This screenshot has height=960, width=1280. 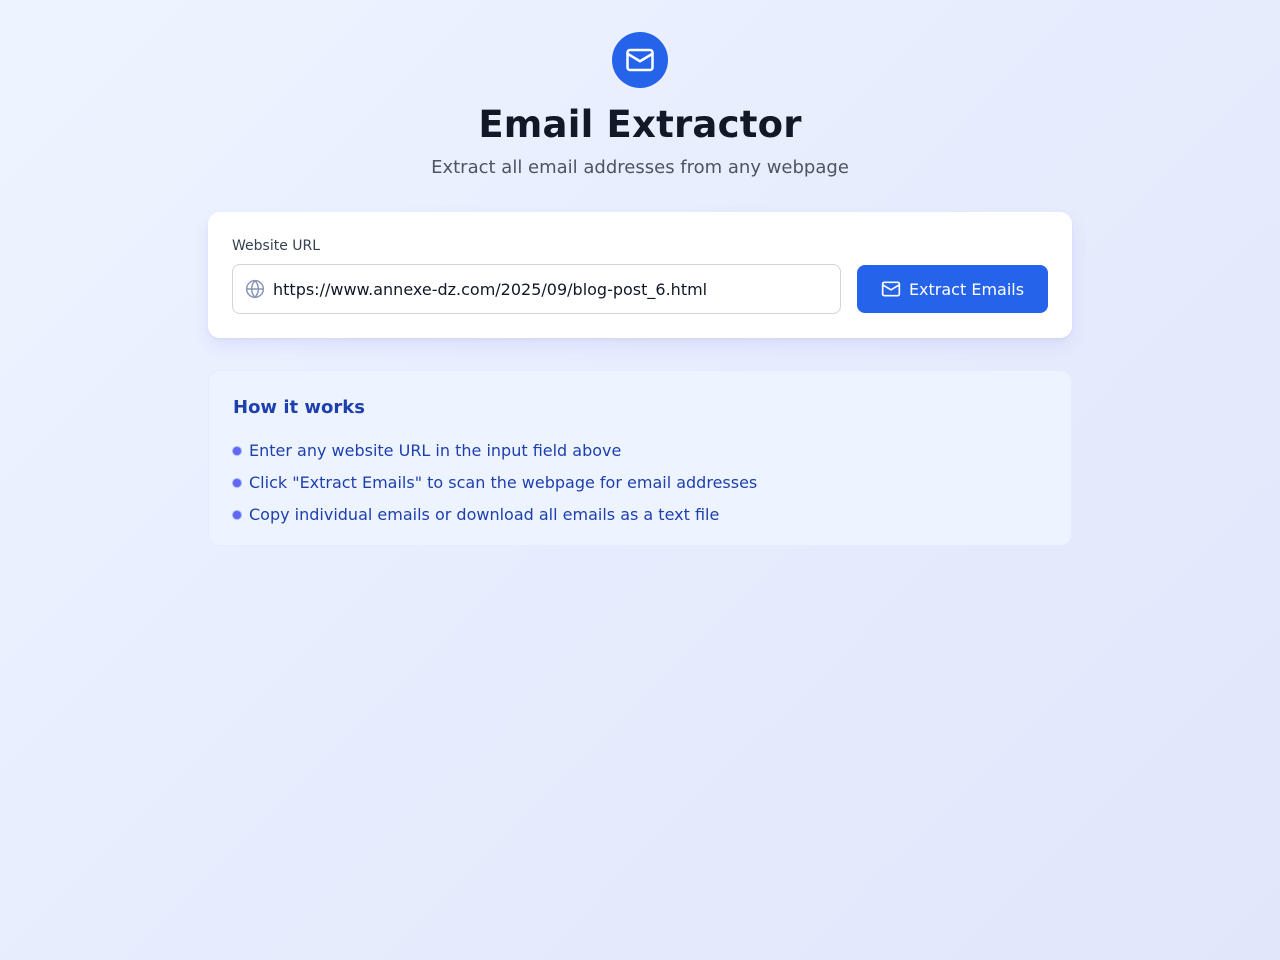 I want to click on logo, so click(x=640, y=60).